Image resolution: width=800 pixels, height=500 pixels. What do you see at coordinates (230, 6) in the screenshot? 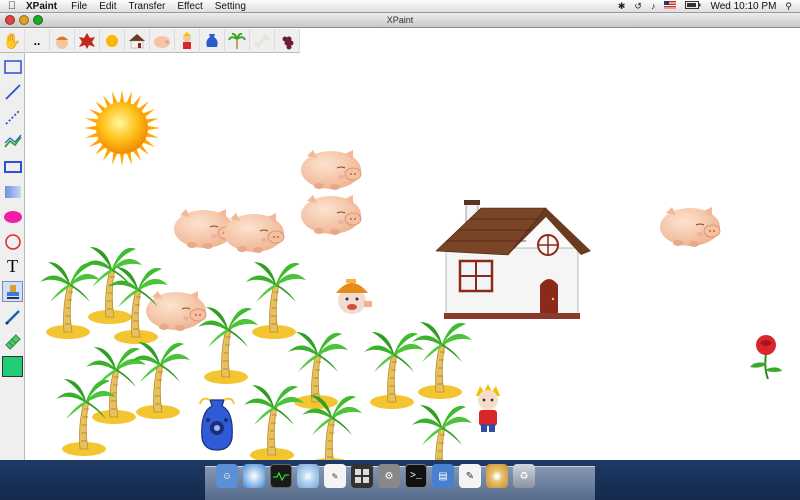
I see `setting-menu: Setting` at bounding box center [230, 6].